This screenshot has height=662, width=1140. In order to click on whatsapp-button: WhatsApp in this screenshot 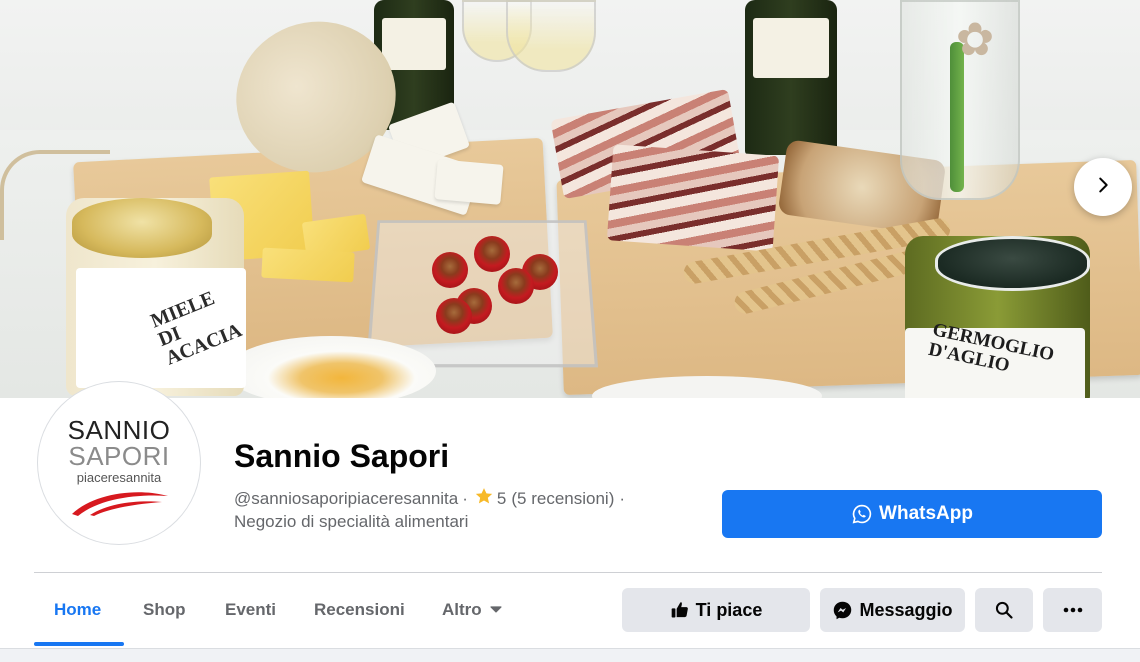, I will do `click(912, 514)`.